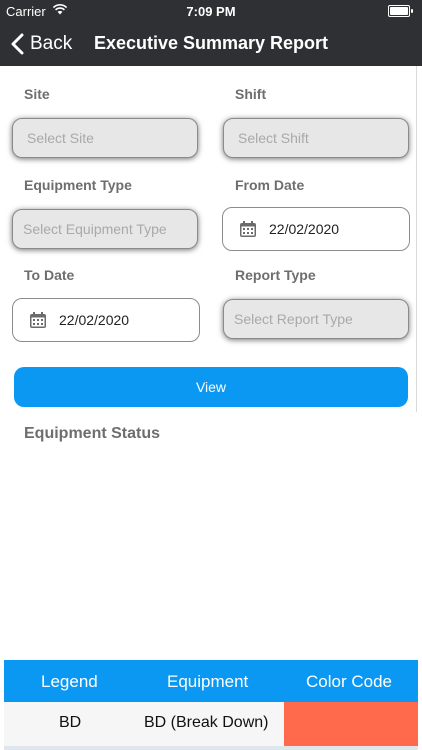 This screenshot has width=422, height=750. Describe the element at coordinates (211, 387) in the screenshot. I see `view-button: View` at that location.